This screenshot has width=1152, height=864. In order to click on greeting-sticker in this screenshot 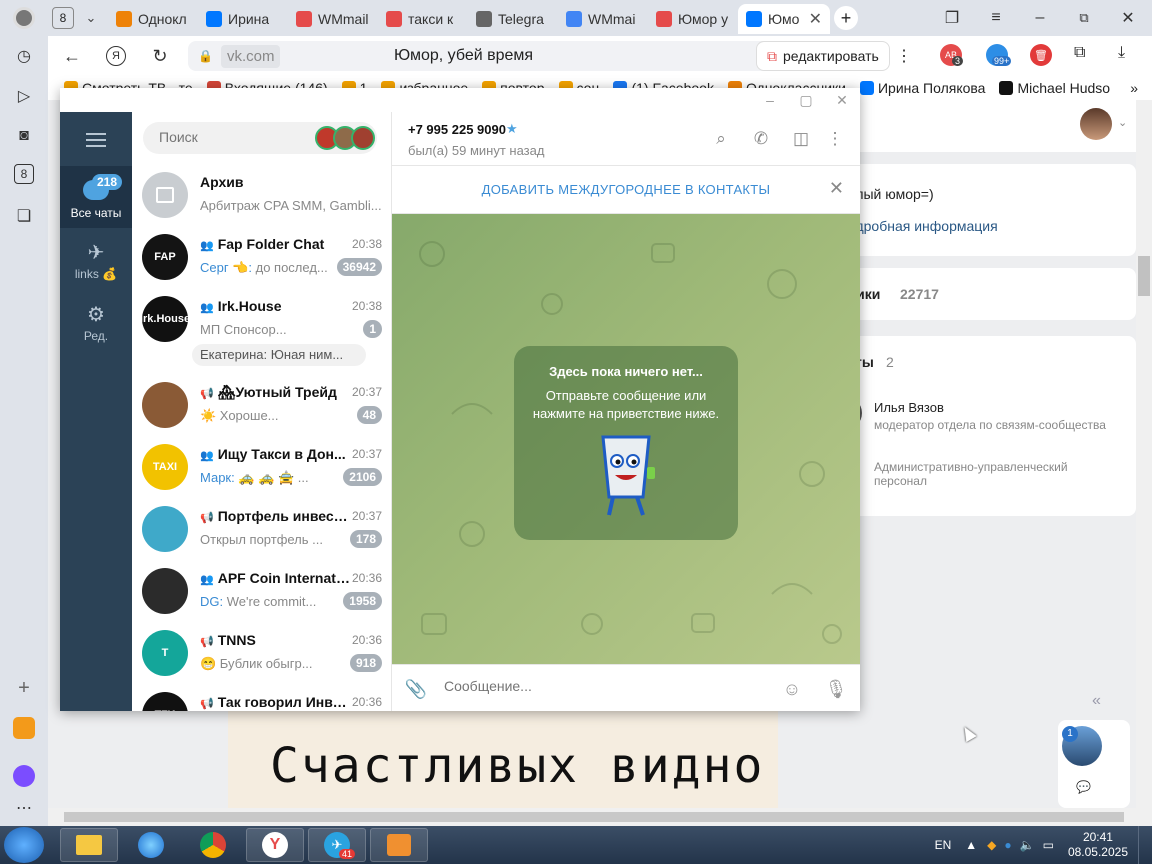, I will do `click(626, 476)`.